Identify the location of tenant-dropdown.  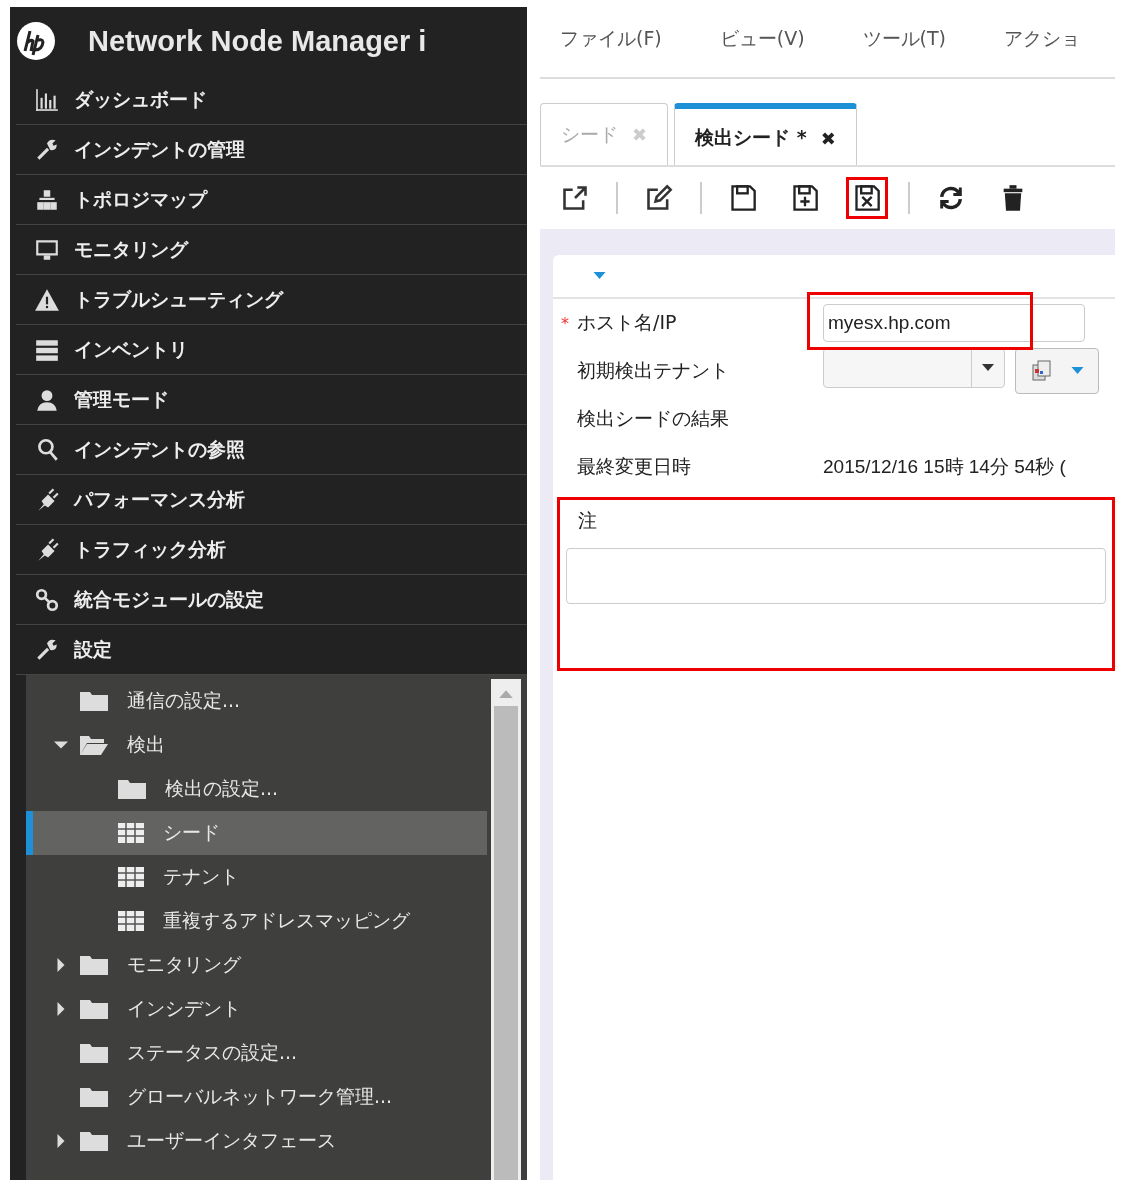
(914, 368).